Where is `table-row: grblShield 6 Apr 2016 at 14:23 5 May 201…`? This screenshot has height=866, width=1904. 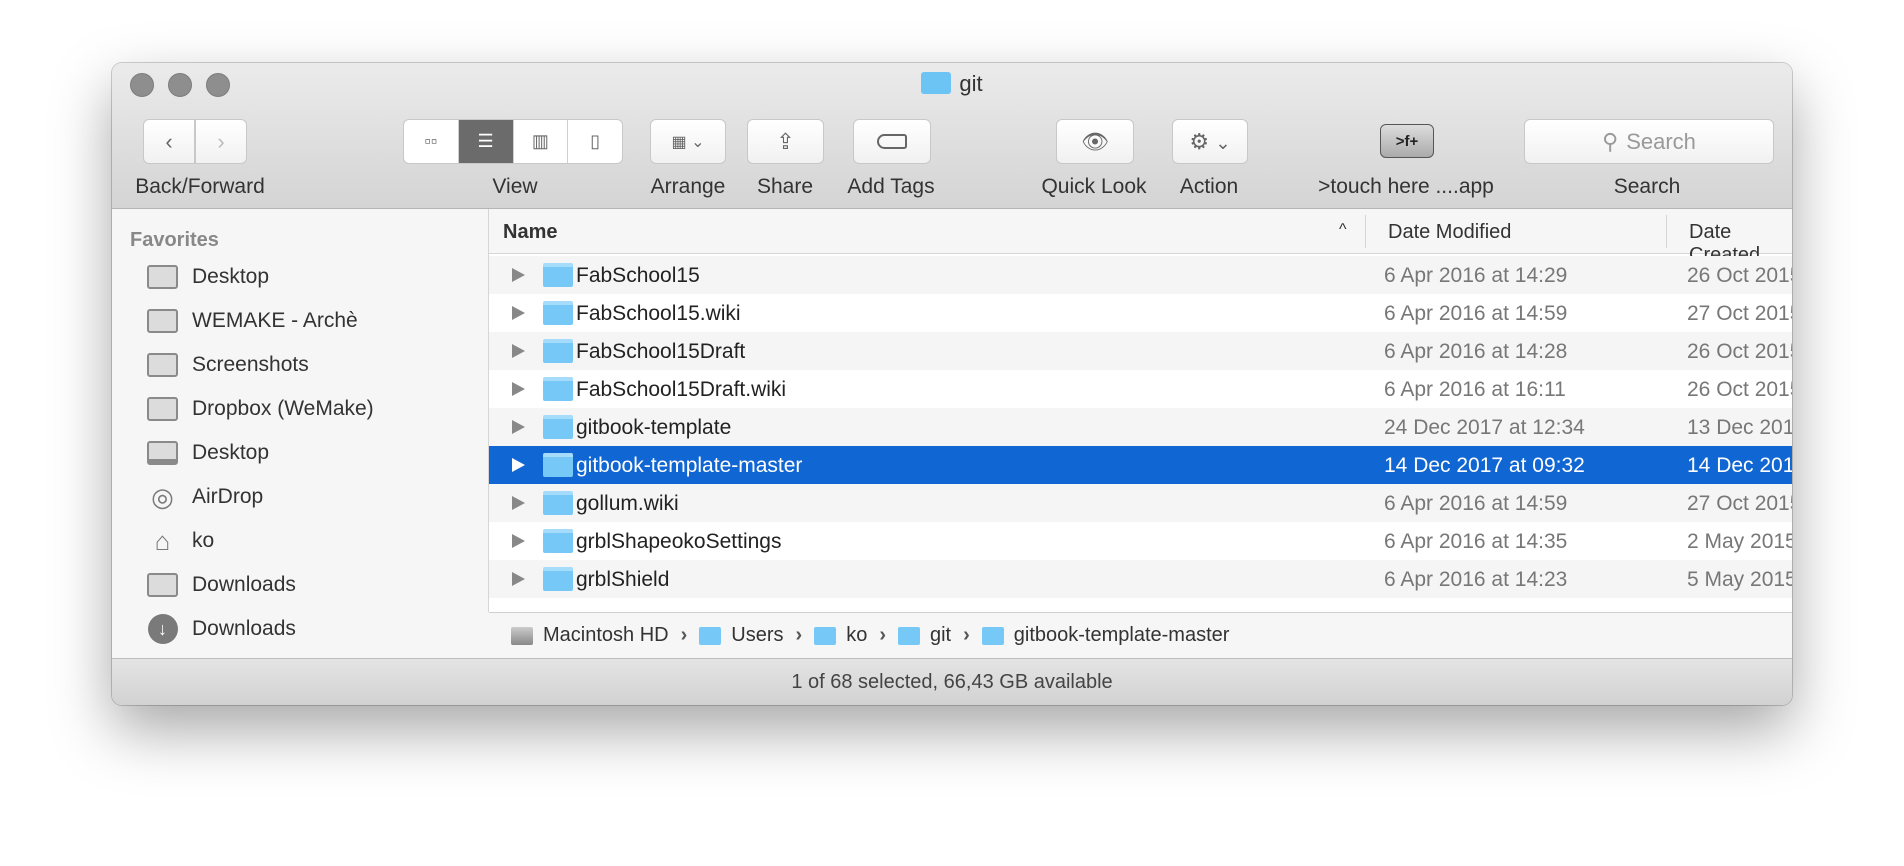 table-row: grblShield 6 Apr 2016 at 14:23 5 May 201… is located at coordinates (1140, 579).